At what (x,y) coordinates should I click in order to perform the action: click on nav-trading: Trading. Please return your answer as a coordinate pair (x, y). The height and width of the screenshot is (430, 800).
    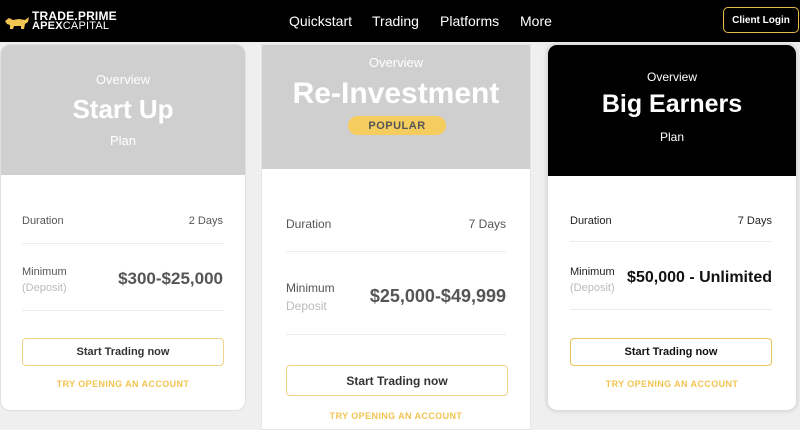
    Looking at the image, I should click on (395, 21).